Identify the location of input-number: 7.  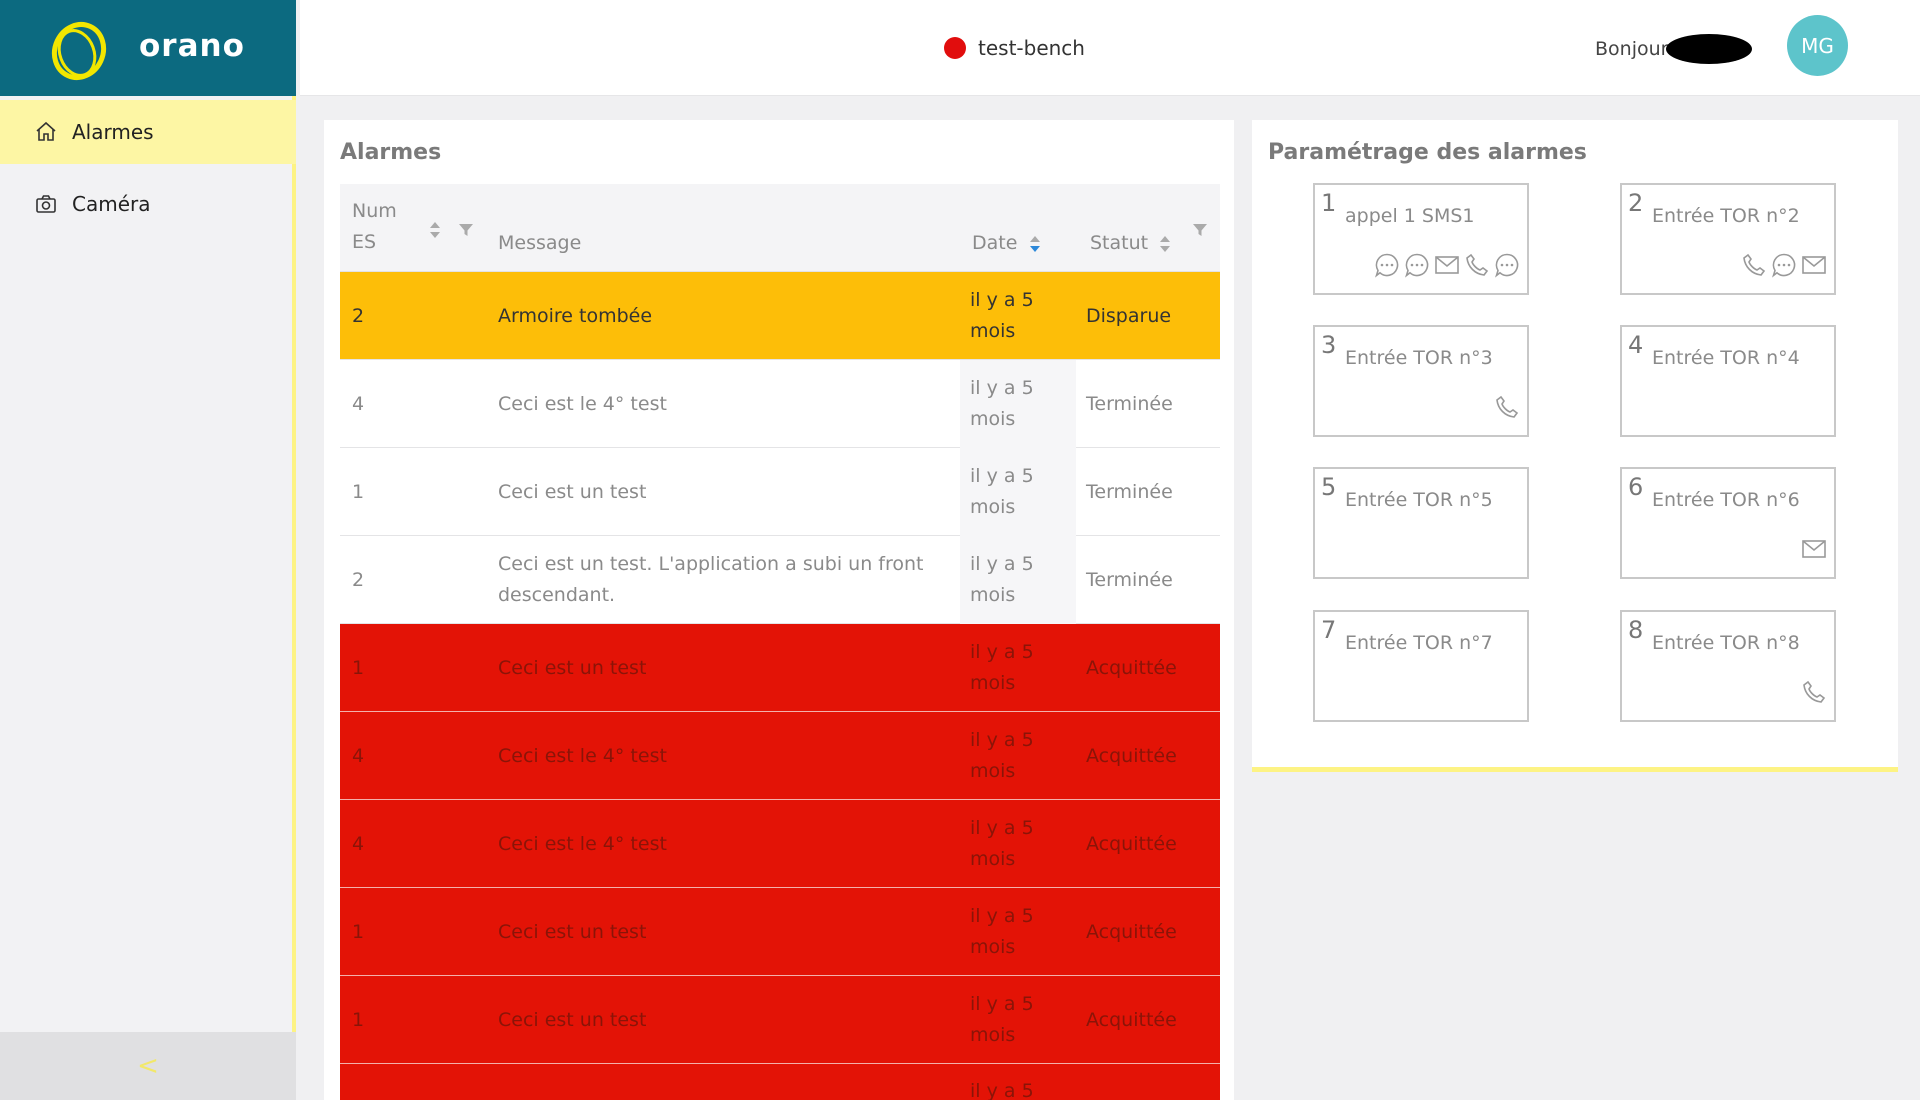
(1329, 630).